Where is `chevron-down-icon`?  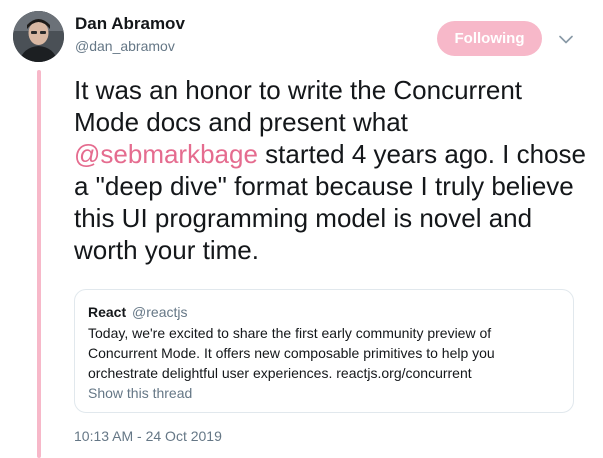
chevron-down-icon is located at coordinates (566, 39).